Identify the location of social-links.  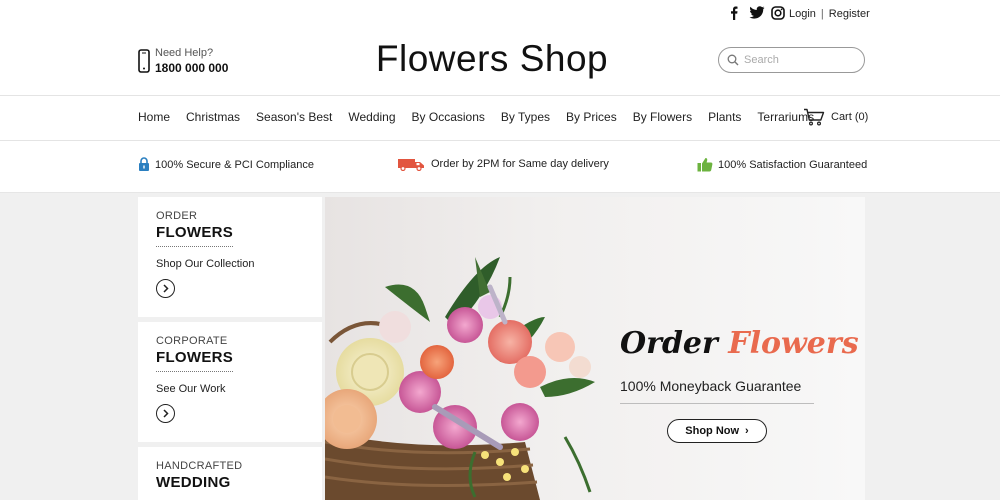
(756, 13).